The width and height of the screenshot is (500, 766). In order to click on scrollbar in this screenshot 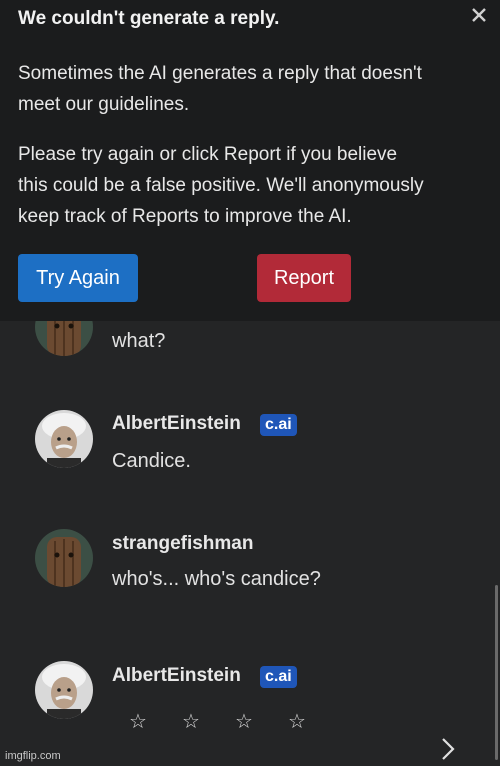, I will do `click(496, 672)`.